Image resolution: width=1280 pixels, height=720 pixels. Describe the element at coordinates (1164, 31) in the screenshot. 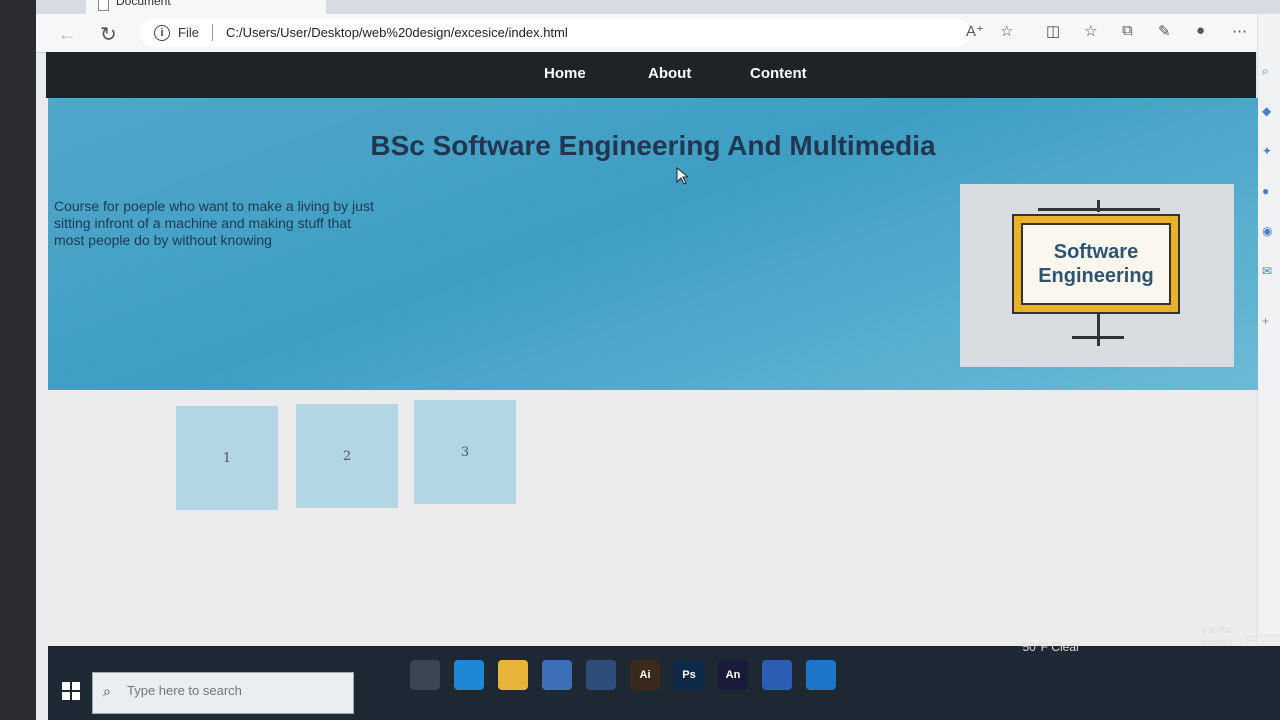

I see `extensions-icon: ✎` at that location.